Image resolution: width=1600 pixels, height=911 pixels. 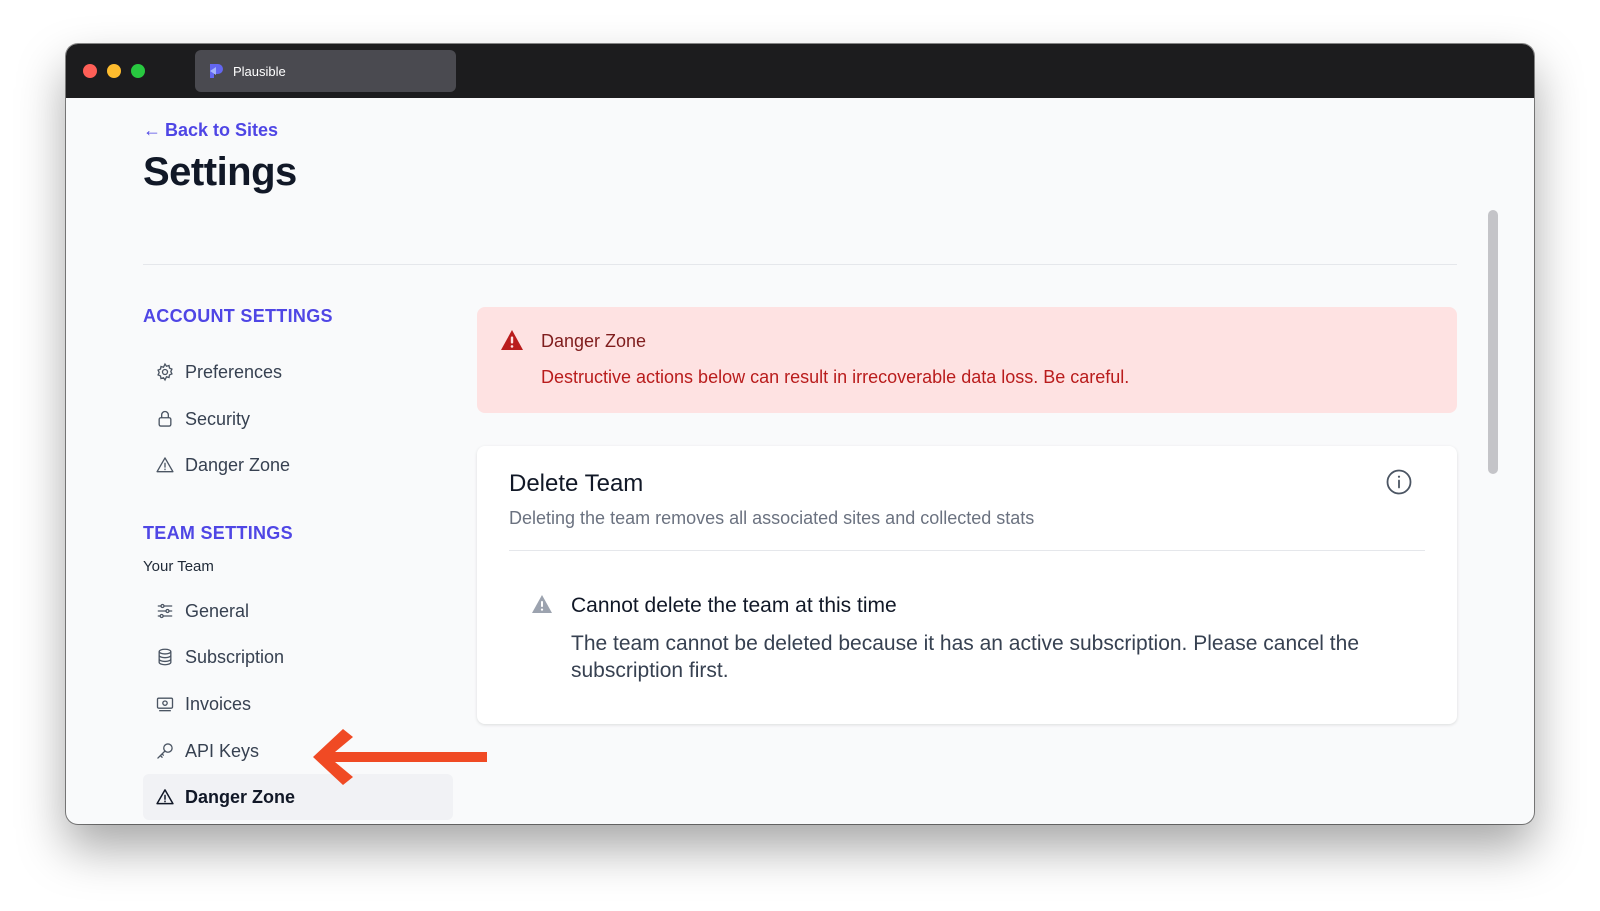 What do you see at coordinates (222, 750) in the screenshot?
I see `sidebar-item-label: API Keys` at bounding box center [222, 750].